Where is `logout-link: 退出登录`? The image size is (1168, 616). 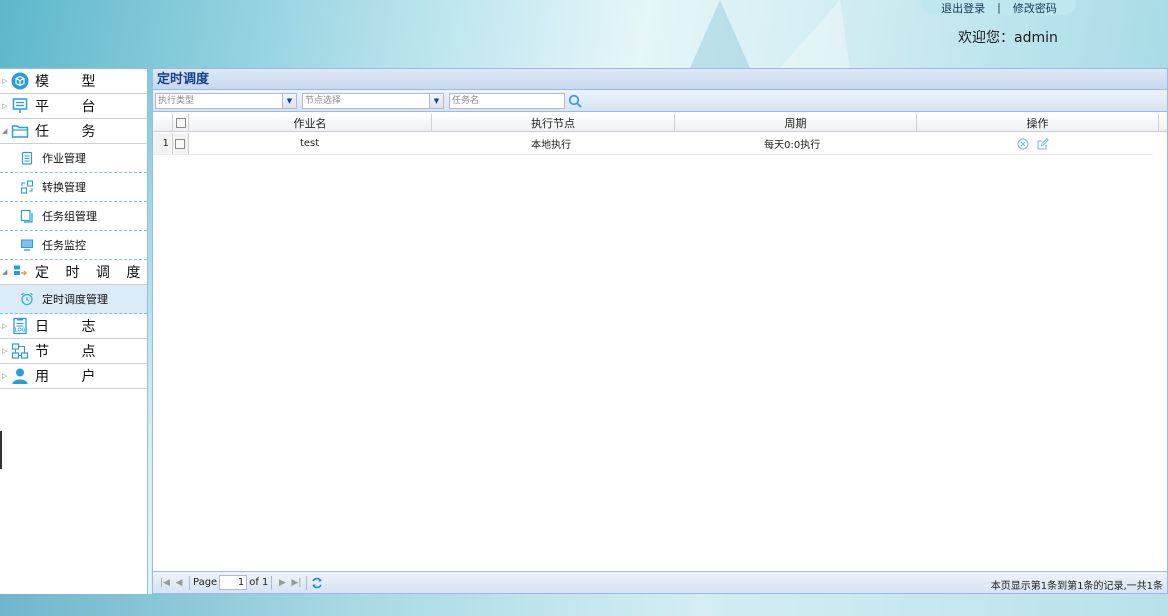 logout-link: 退出登录 is located at coordinates (963, 8).